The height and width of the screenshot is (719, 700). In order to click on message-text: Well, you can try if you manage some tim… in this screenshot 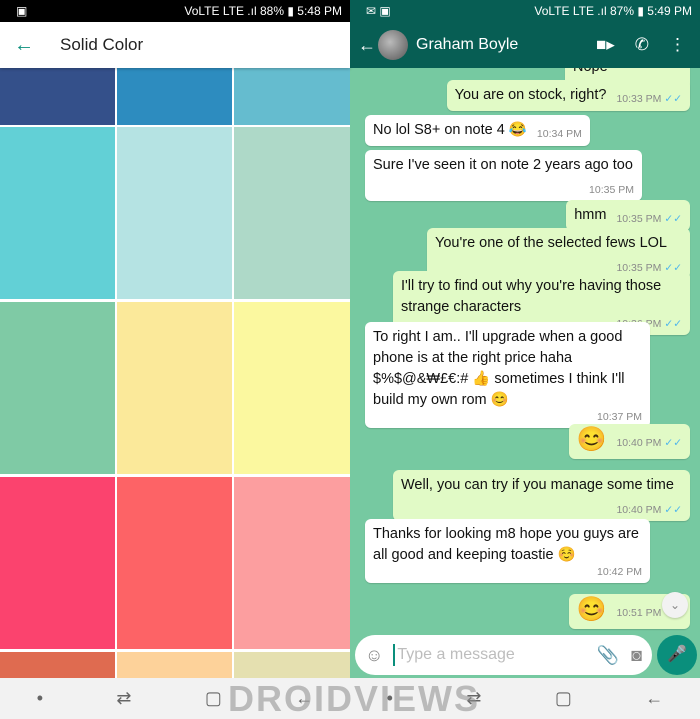, I will do `click(537, 485)`.